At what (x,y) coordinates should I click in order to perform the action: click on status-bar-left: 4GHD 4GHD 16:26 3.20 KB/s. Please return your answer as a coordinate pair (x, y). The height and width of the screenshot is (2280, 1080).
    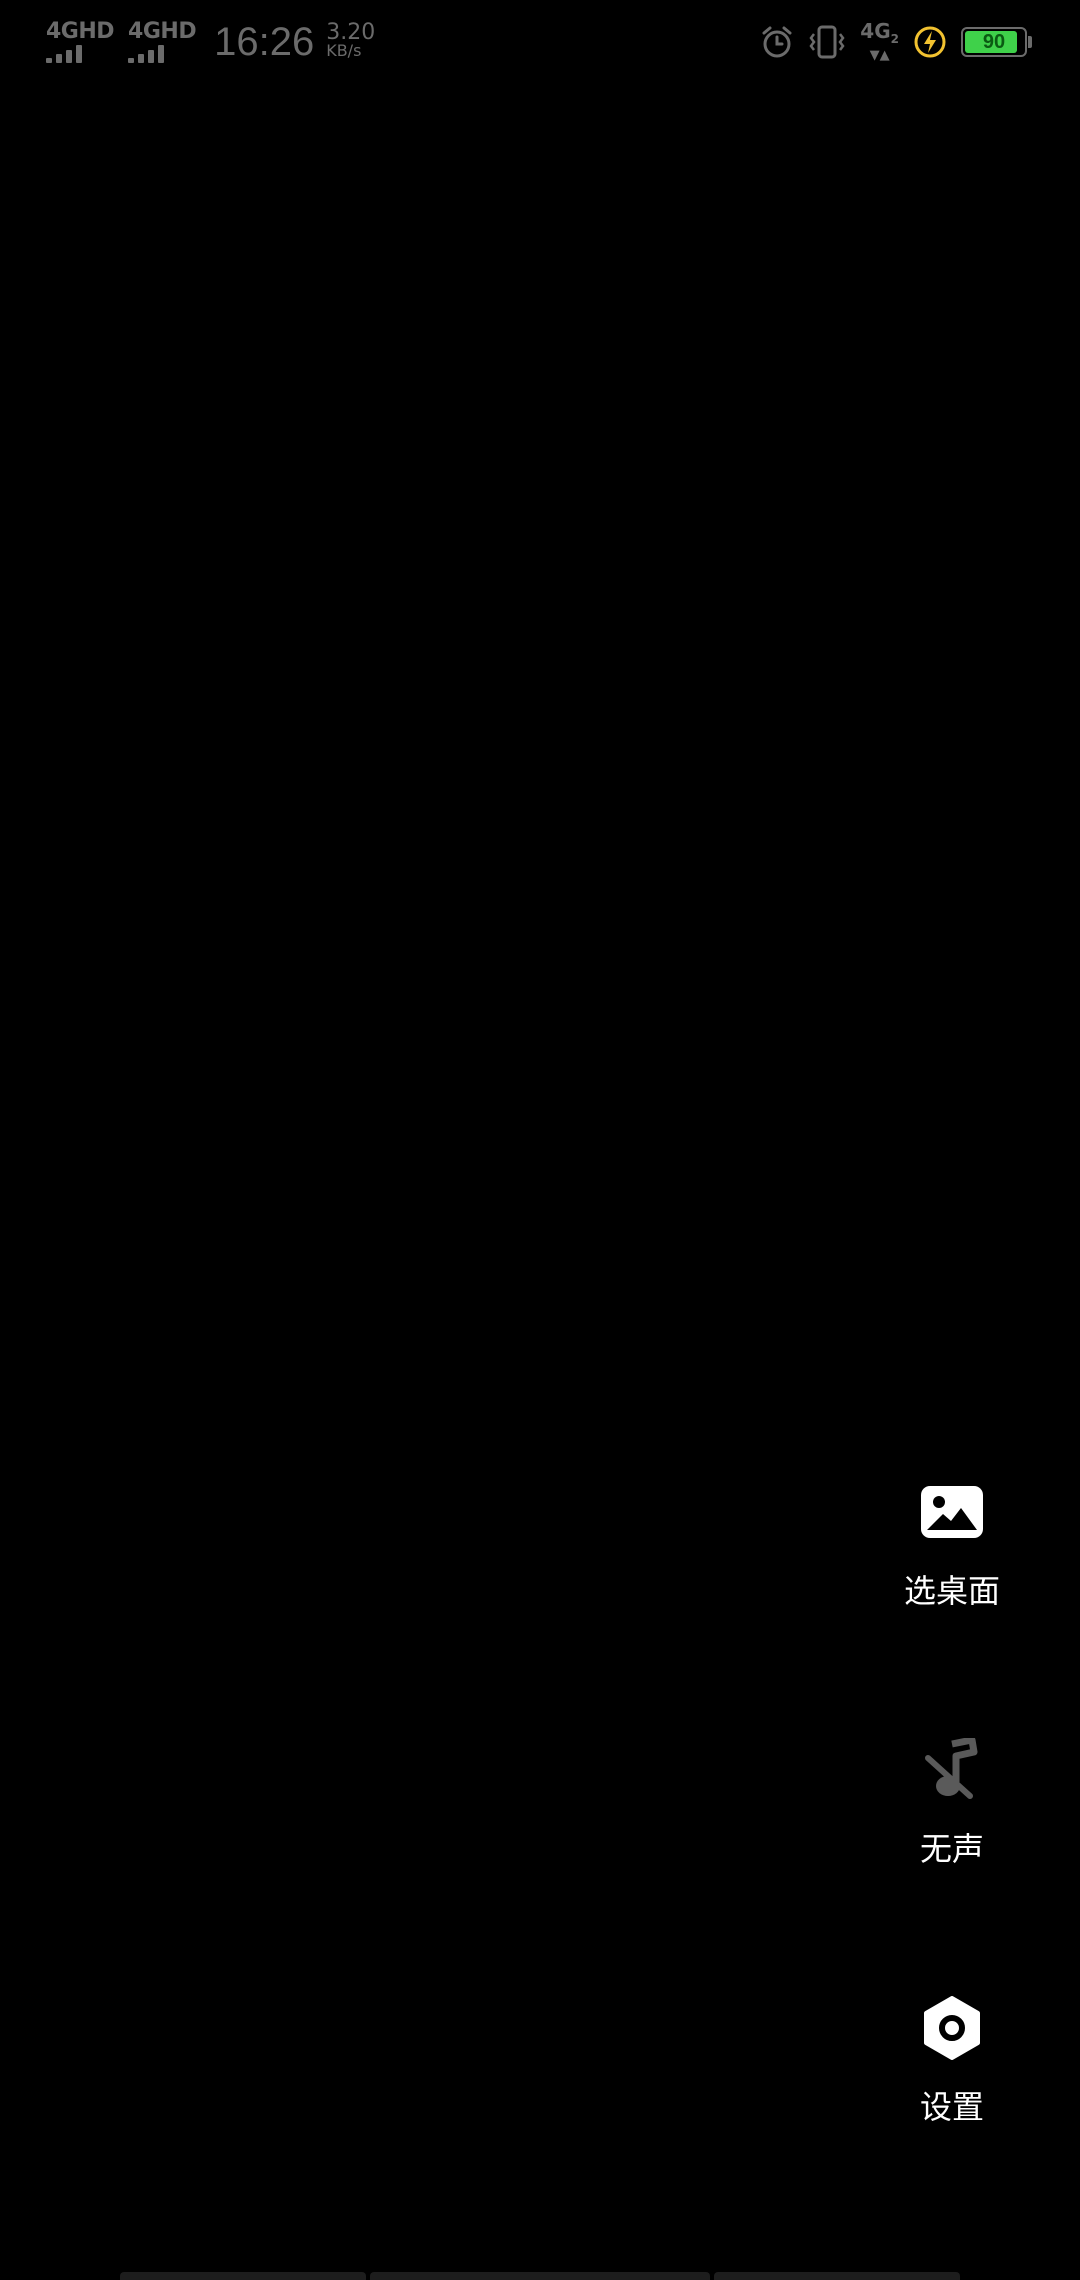
    Looking at the image, I should click on (210, 42).